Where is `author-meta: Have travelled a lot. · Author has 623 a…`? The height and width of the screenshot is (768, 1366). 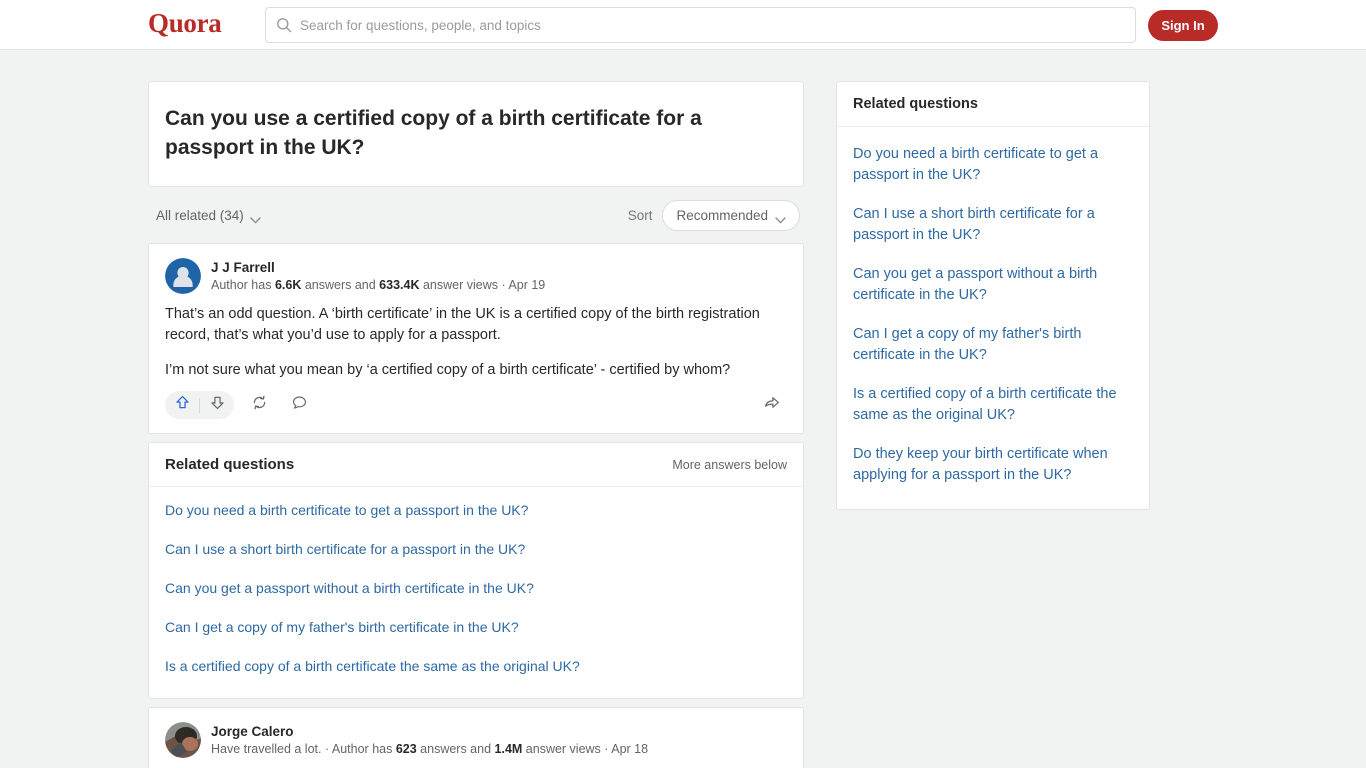
author-meta: Have travelled a lot. · Author has 623 a… is located at coordinates (429, 749).